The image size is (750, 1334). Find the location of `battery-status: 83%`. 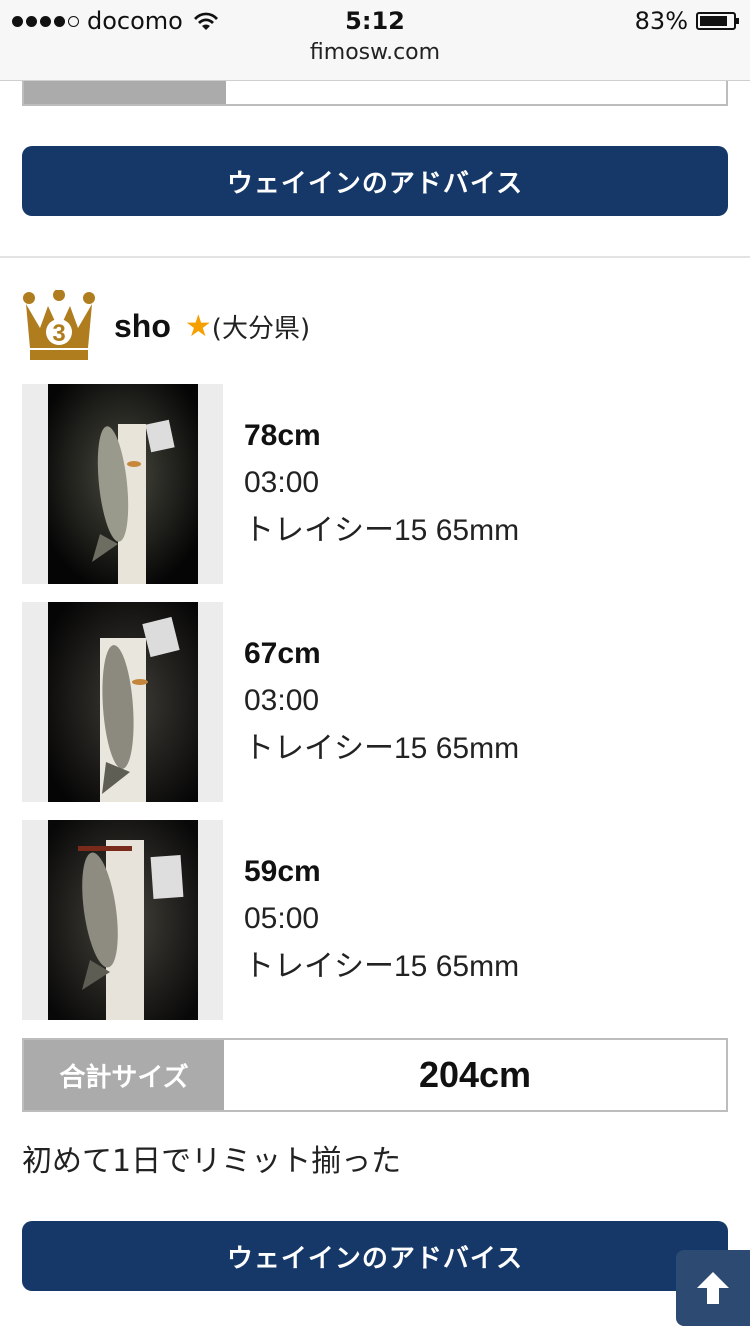

battery-status: 83% is located at coordinates (686, 21).